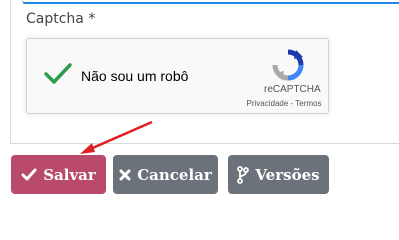 Image resolution: width=399 pixels, height=240 pixels. I want to click on cancel-button: Cancelar, so click(165, 174).